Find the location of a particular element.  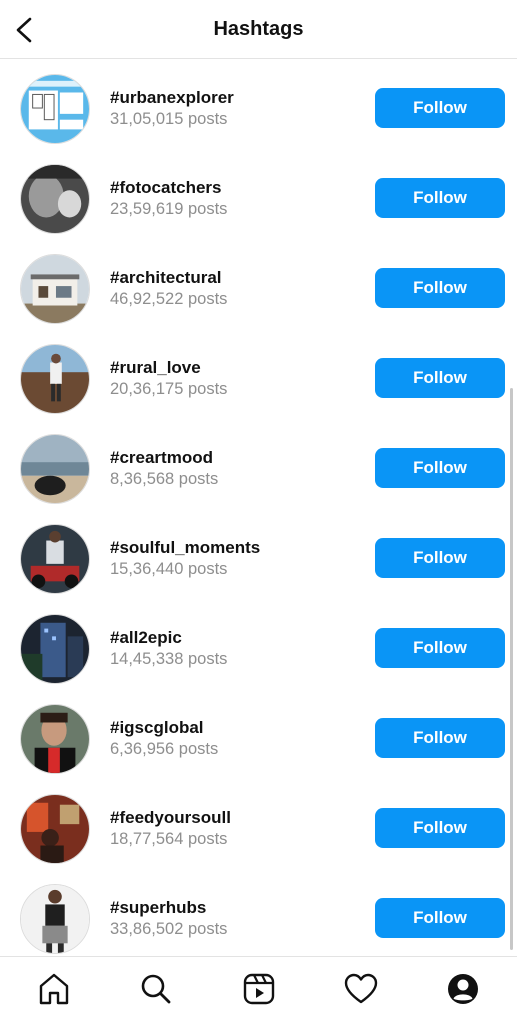

hashtag-row-fotocatchers: #fotocatchers 23,59,619 posts Follow is located at coordinates (258, 194).